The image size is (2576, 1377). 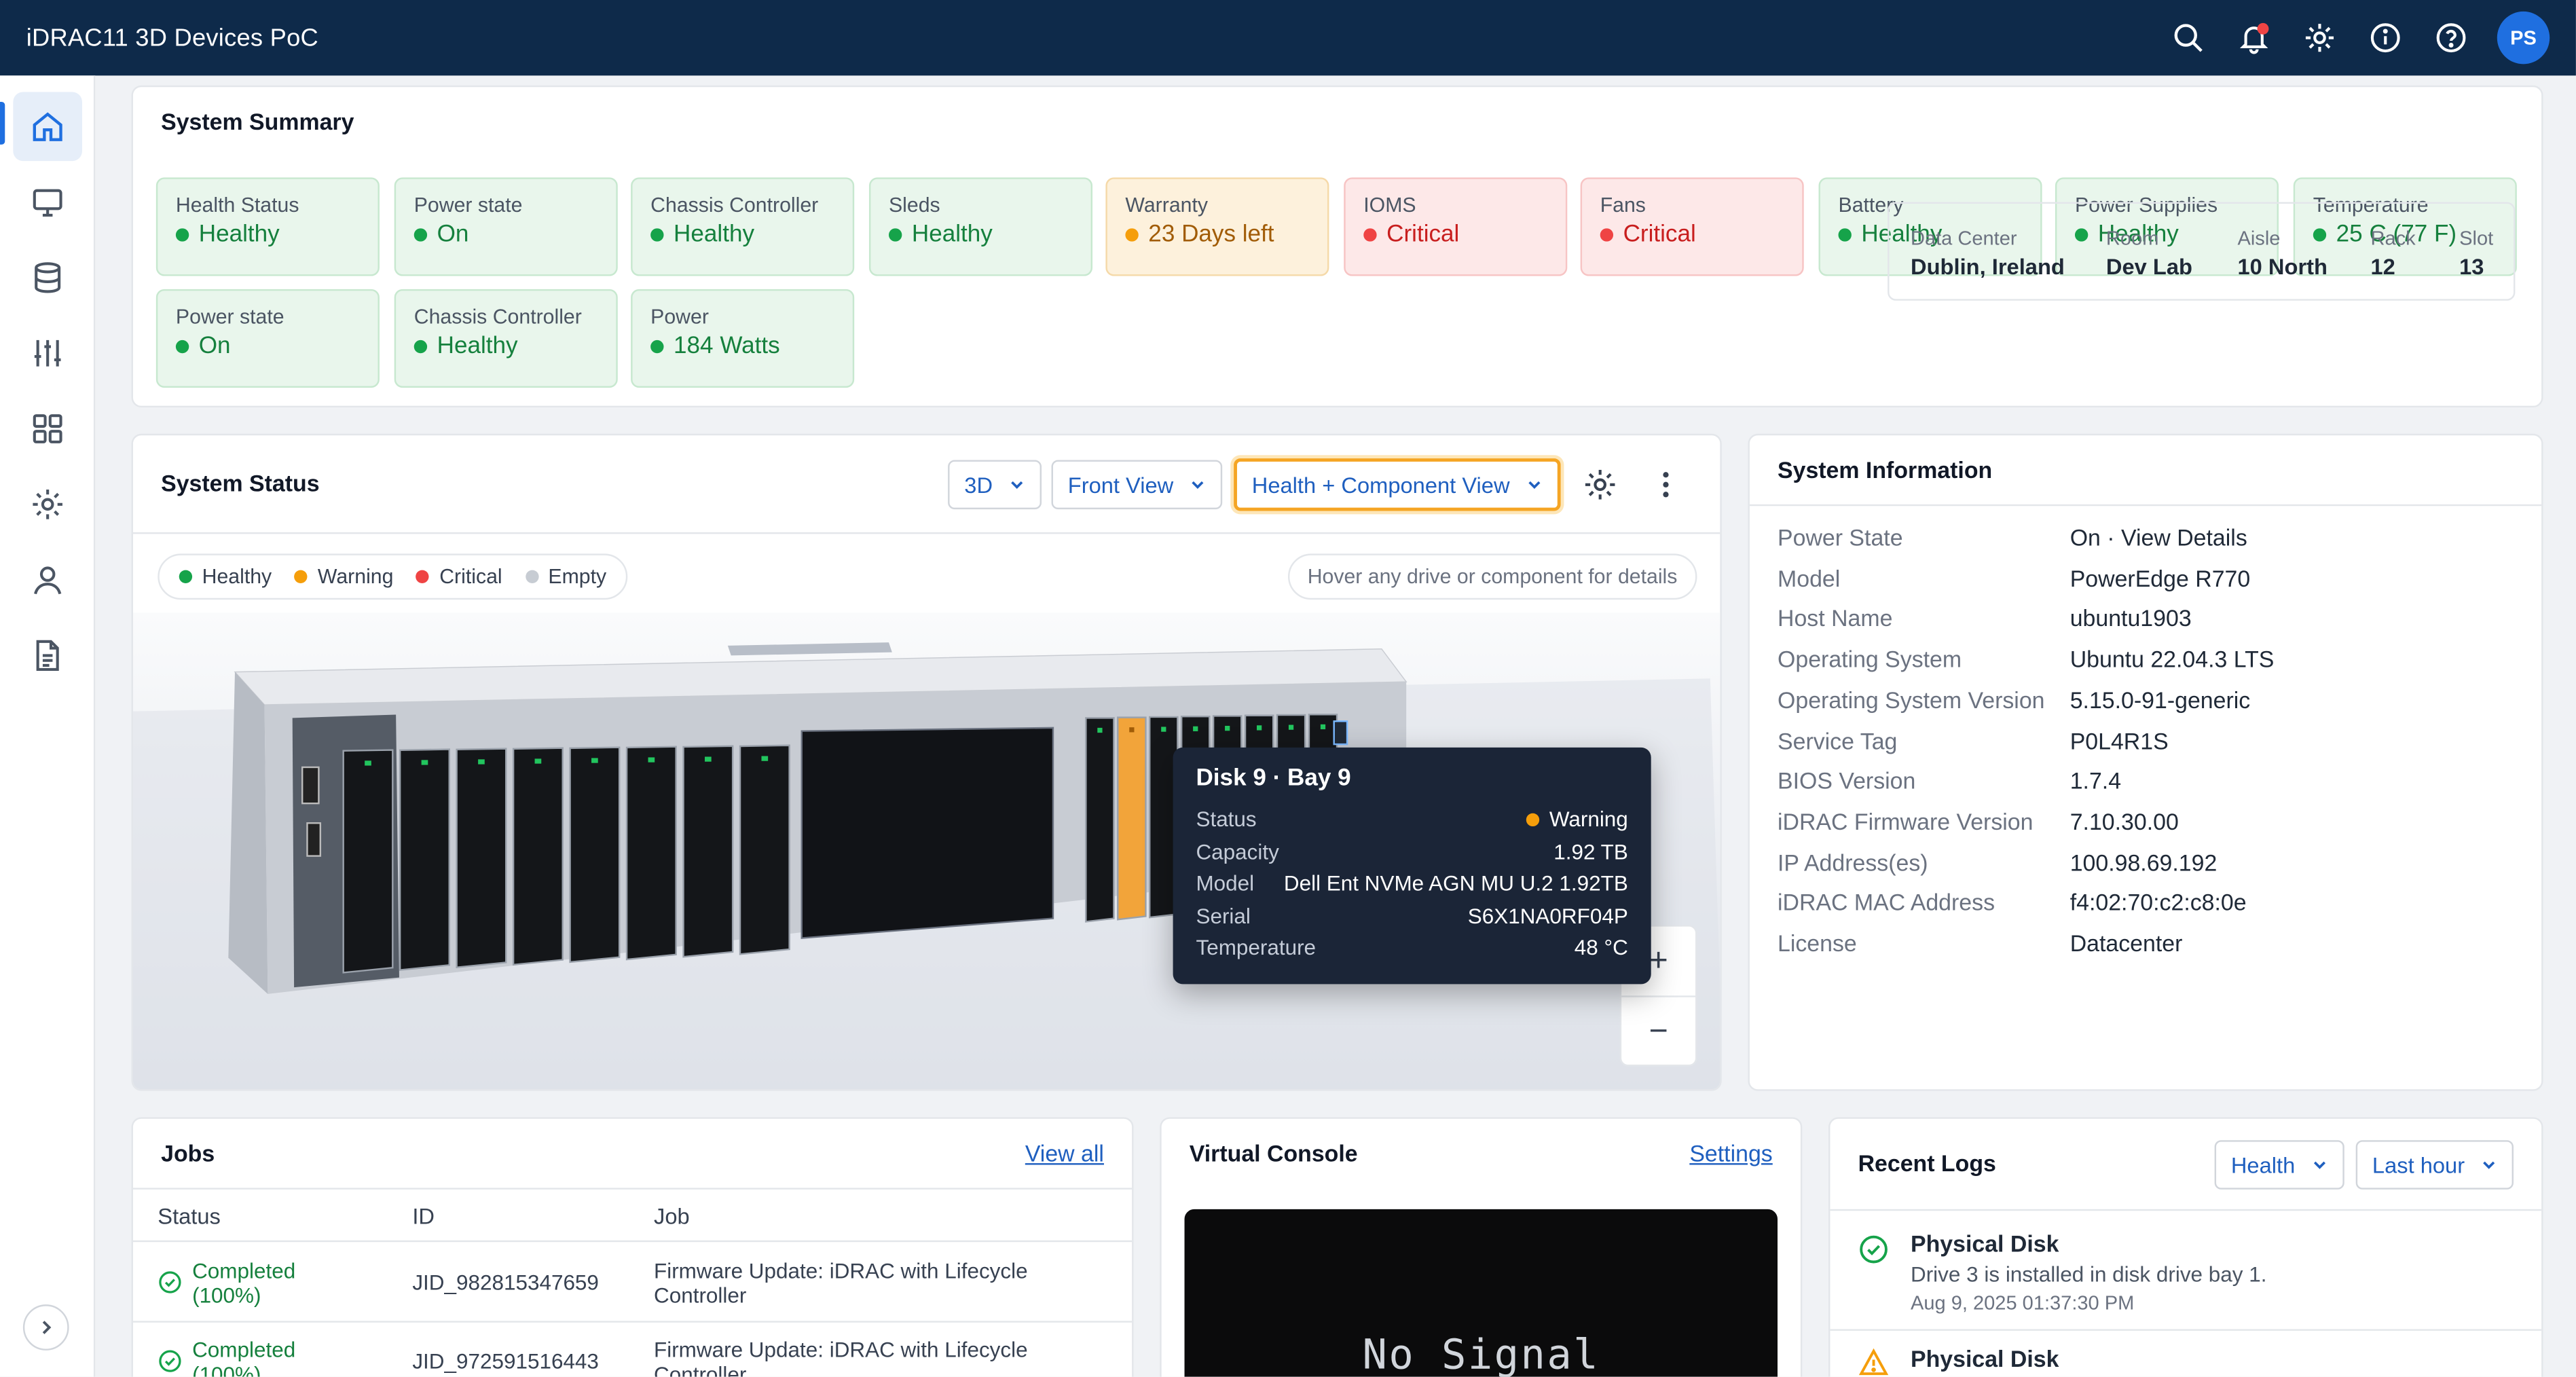 What do you see at coordinates (229, 317) in the screenshot?
I see `tile-label: Power state` at bounding box center [229, 317].